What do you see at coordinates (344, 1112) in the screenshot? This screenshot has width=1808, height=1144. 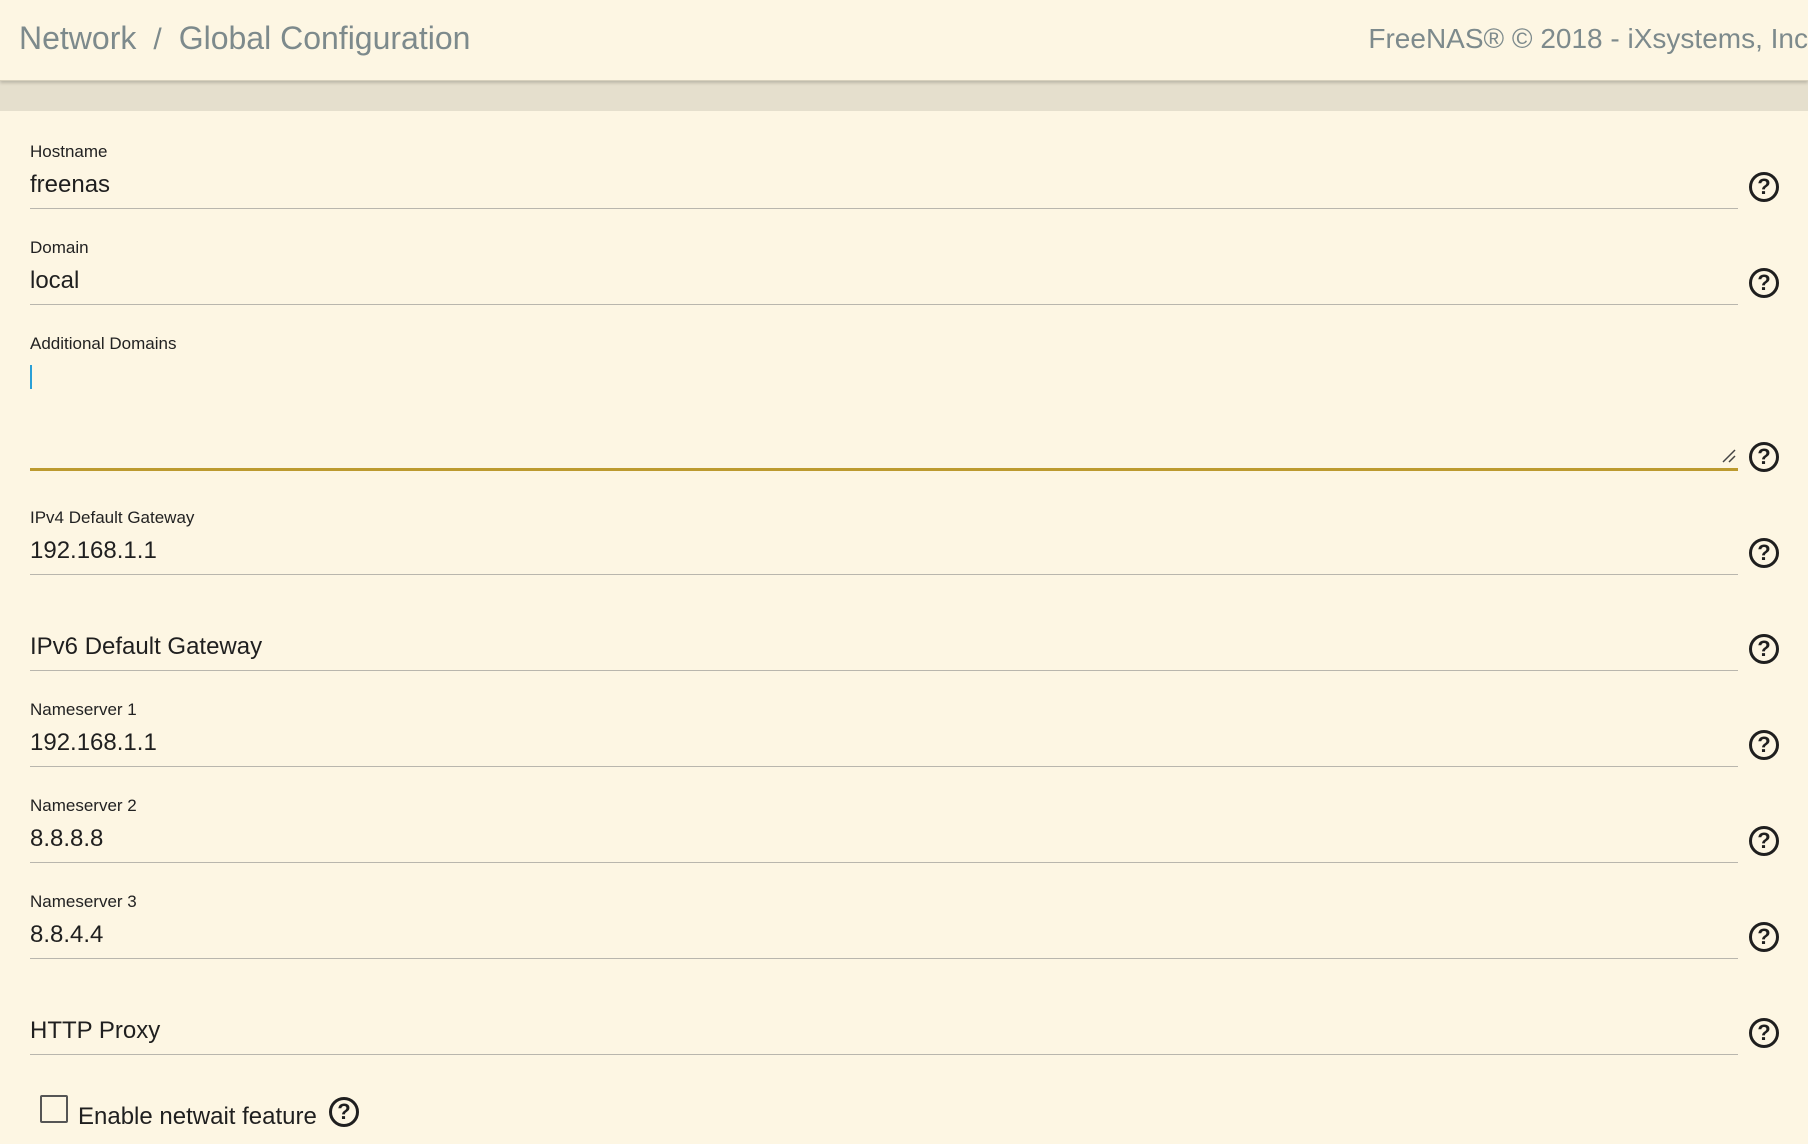 I see `netwait-help-icon: ?` at bounding box center [344, 1112].